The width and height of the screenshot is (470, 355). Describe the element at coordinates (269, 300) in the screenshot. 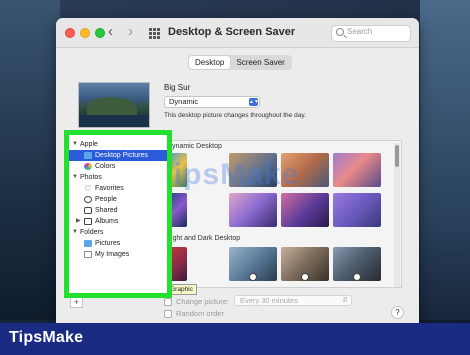

I see `interval-value: Every 30 minutes` at that location.